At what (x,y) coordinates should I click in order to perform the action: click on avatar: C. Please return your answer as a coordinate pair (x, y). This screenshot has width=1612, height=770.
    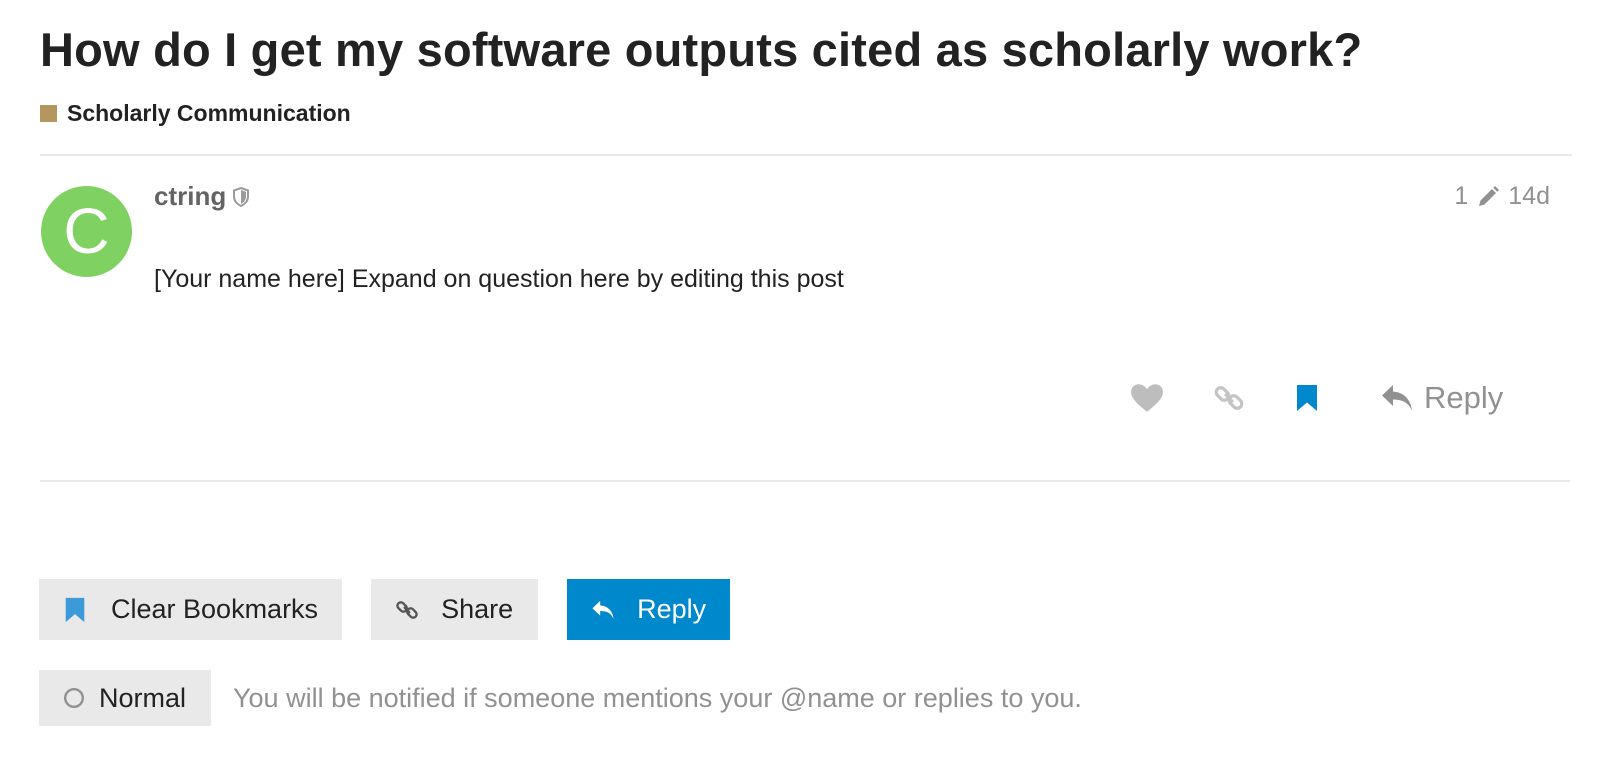
    Looking at the image, I should click on (86, 231).